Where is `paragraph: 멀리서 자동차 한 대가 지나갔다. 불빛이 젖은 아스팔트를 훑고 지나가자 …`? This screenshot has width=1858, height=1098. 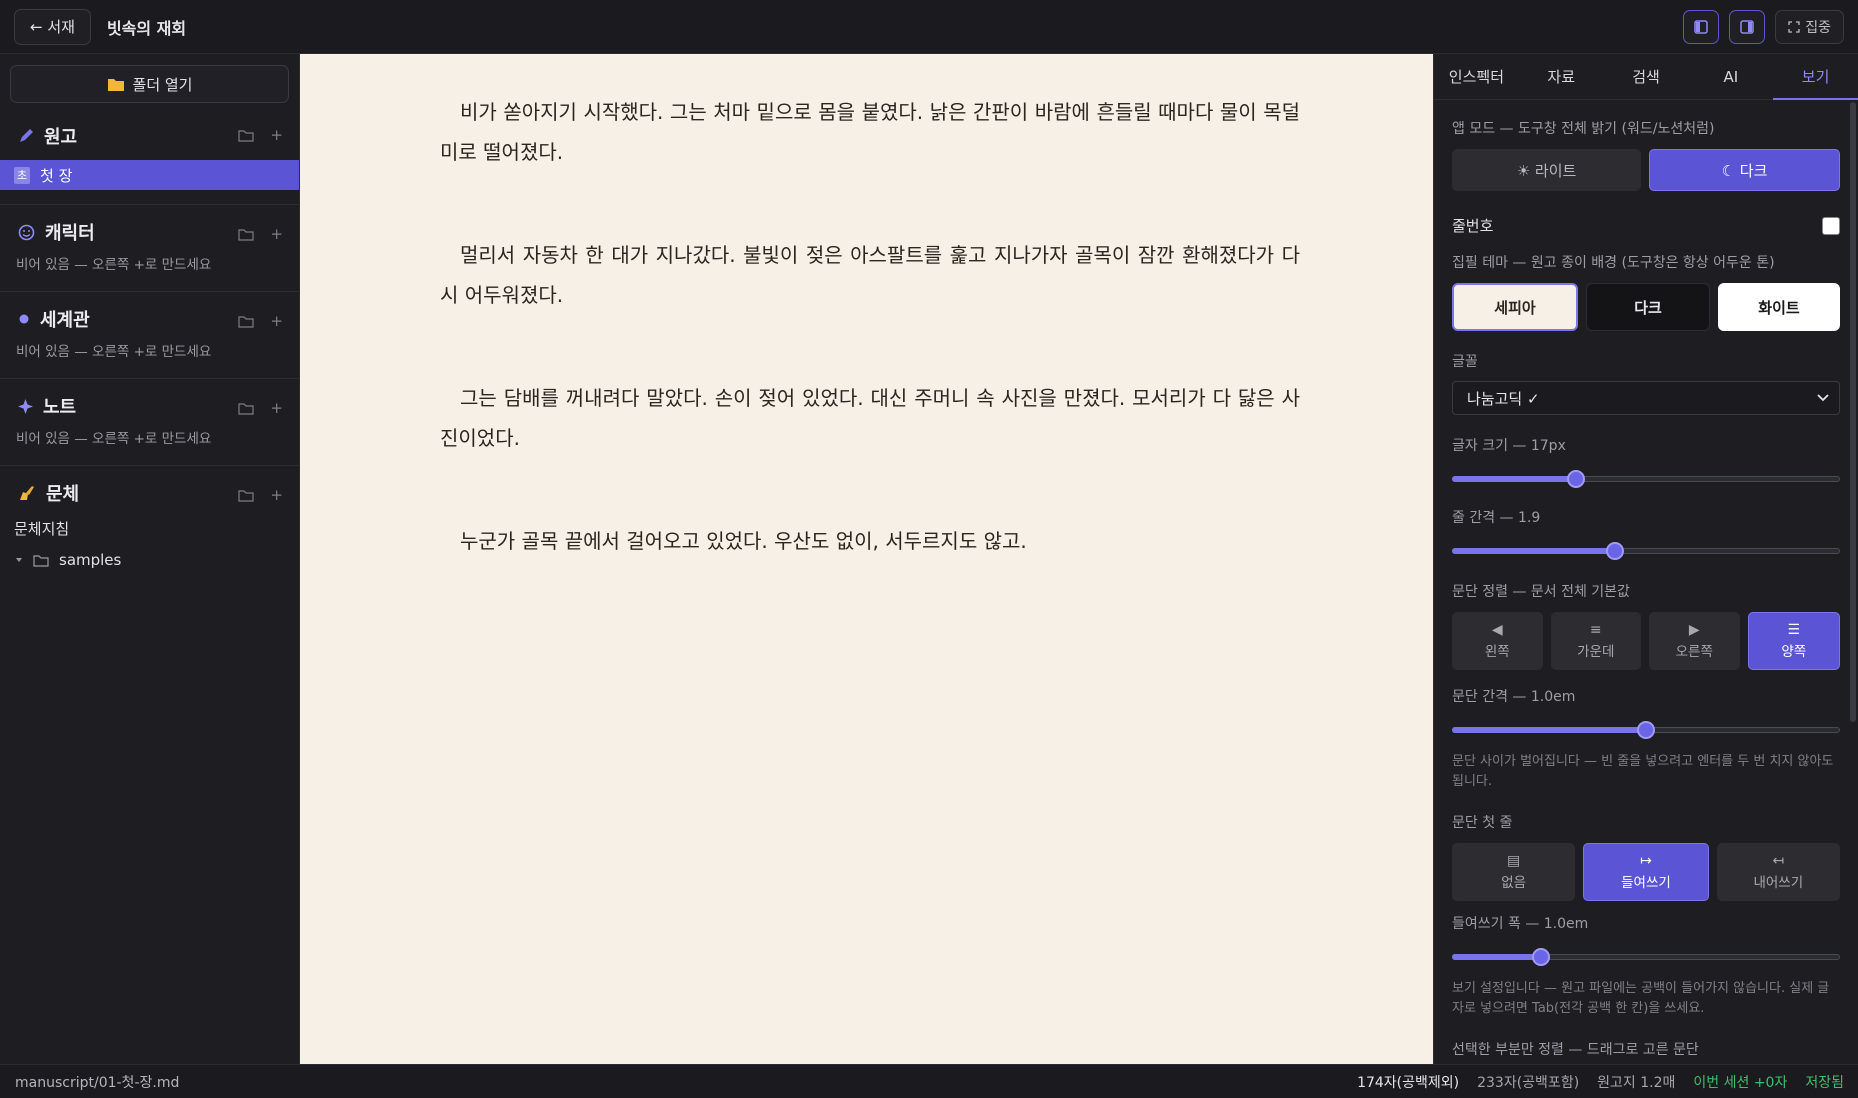
paragraph: 멀리서 자동차 한 대가 지나갔다. 불빛이 젖은 아스팔트를 훑고 지나가자 … is located at coordinates (870, 275).